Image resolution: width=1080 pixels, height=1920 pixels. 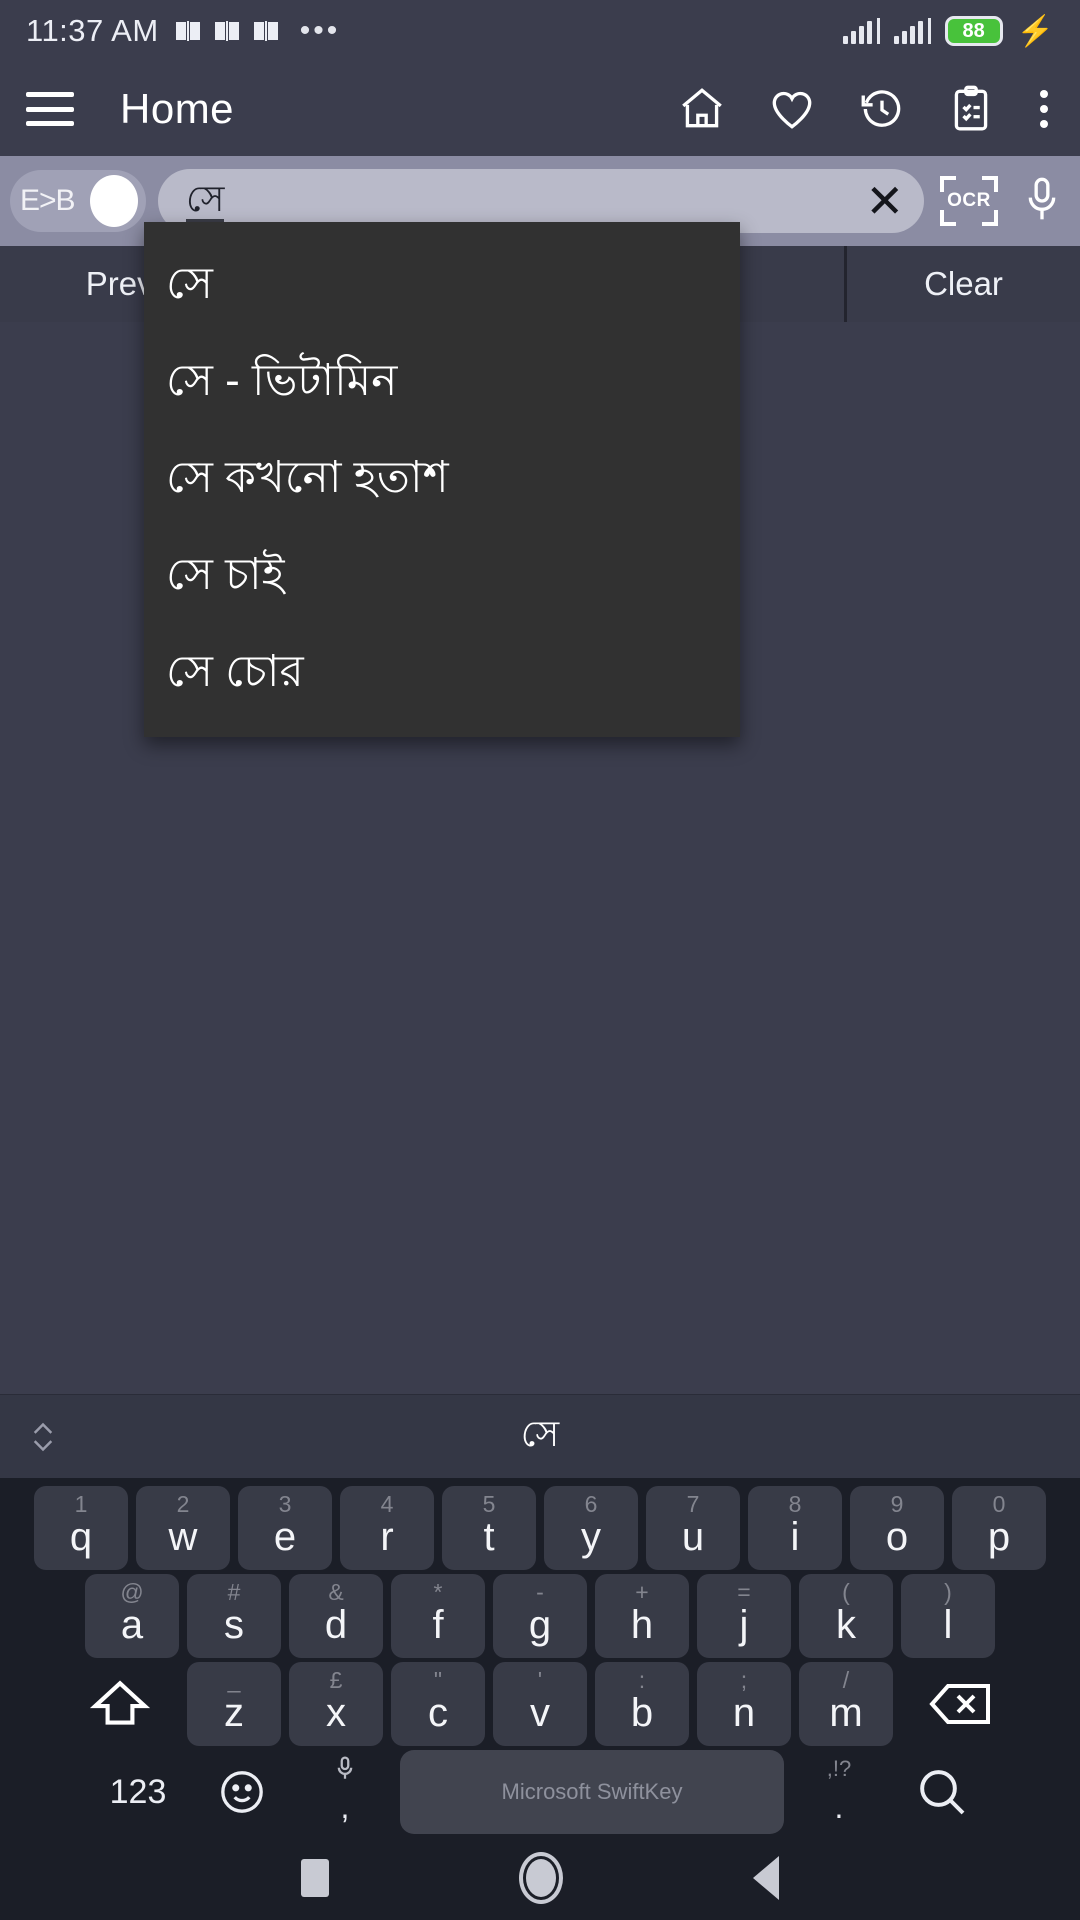 I want to click on overflow-menu-icon, so click(x=1044, y=109).